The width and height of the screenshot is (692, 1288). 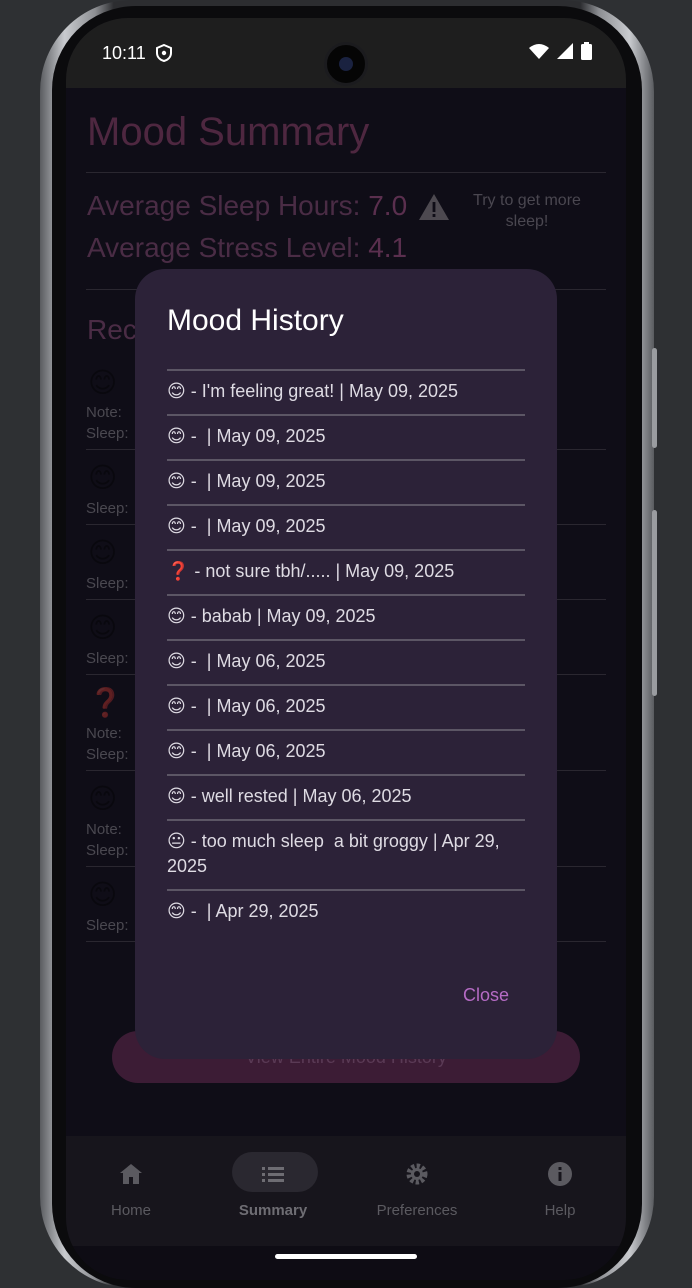 I want to click on list-item: 😊 - | Apr 29, 2025, so click(x=346, y=911).